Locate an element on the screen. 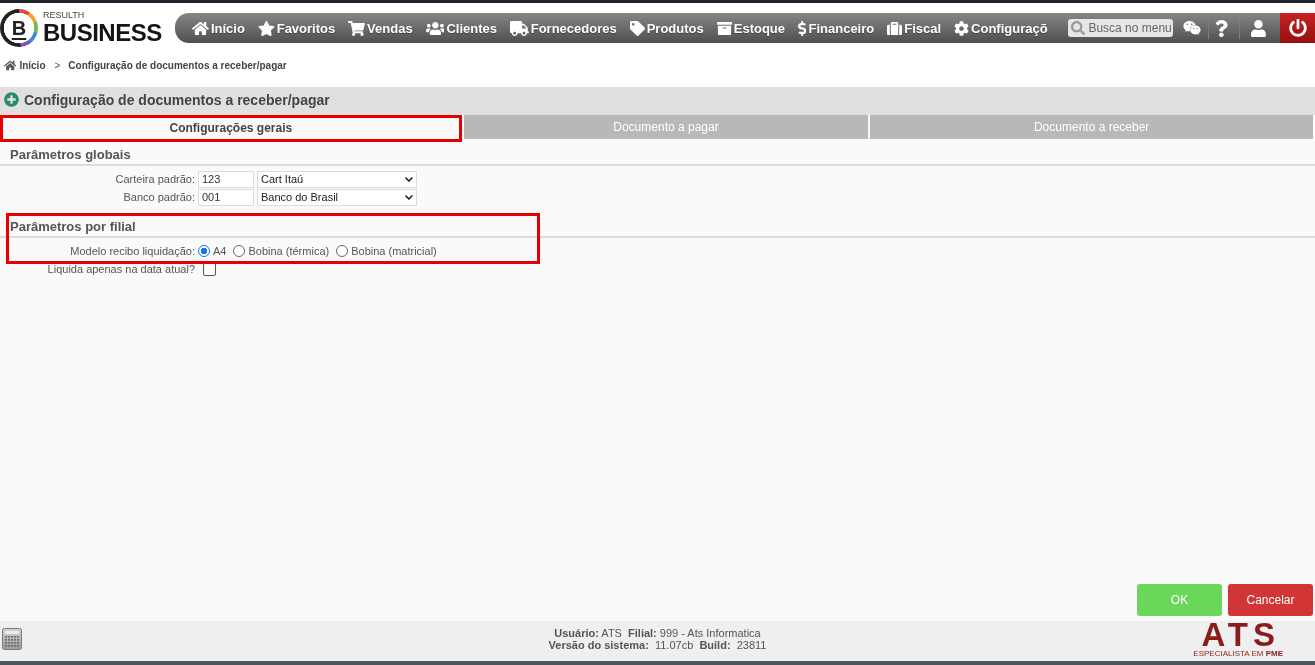 This screenshot has height=665, width=1315. menu-item: Fornecedores is located at coordinates (563, 28).